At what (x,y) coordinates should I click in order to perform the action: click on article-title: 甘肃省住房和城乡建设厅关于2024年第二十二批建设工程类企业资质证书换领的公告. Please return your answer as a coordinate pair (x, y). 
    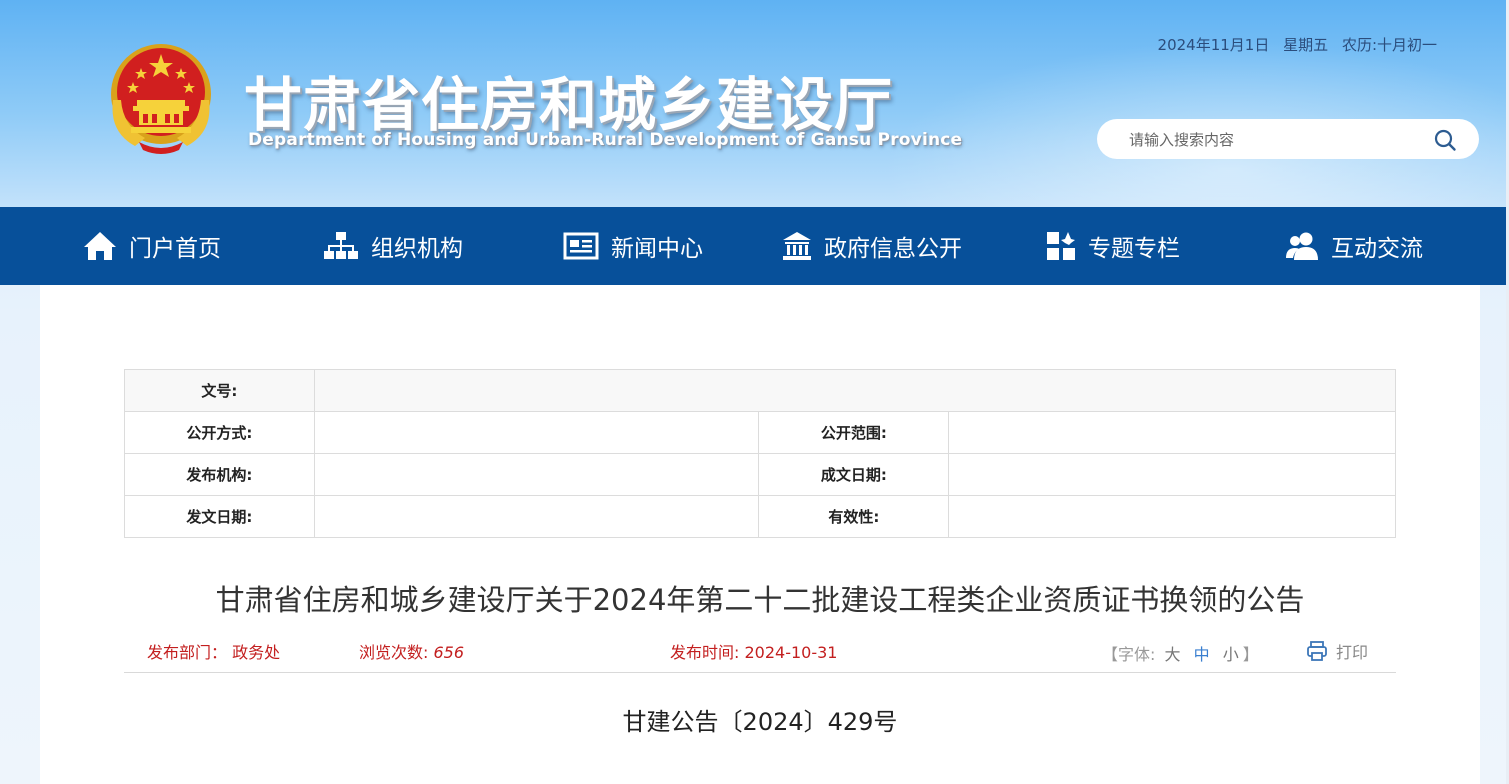
    Looking at the image, I should click on (760, 600).